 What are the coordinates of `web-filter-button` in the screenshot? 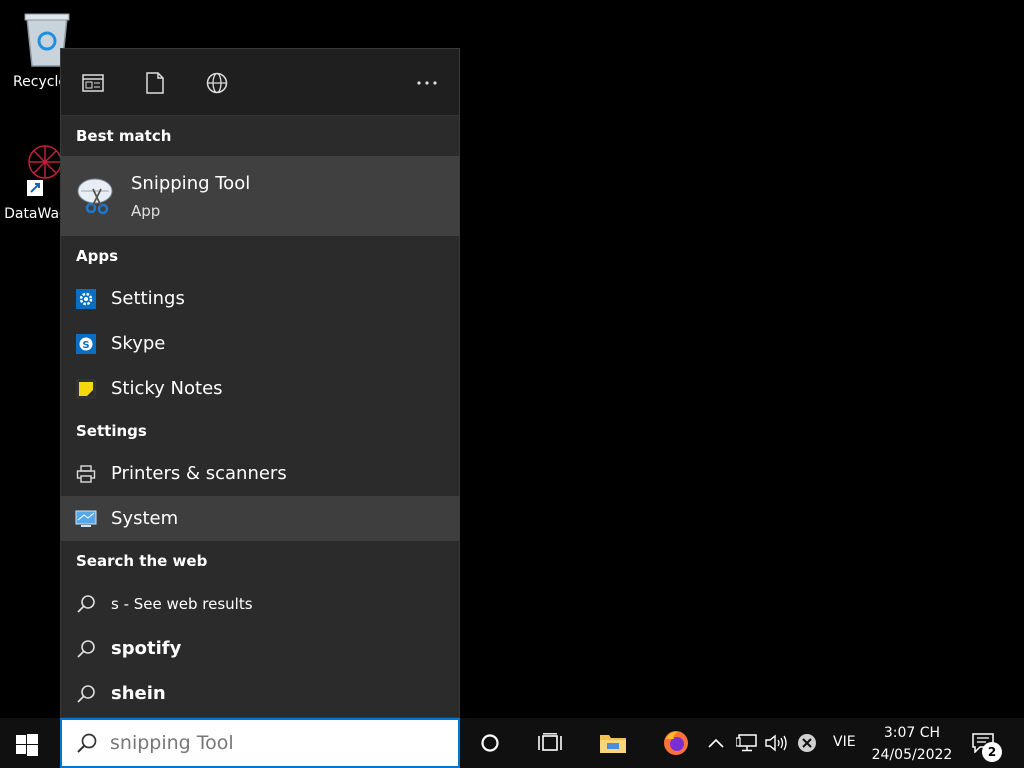 It's located at (217, 83).